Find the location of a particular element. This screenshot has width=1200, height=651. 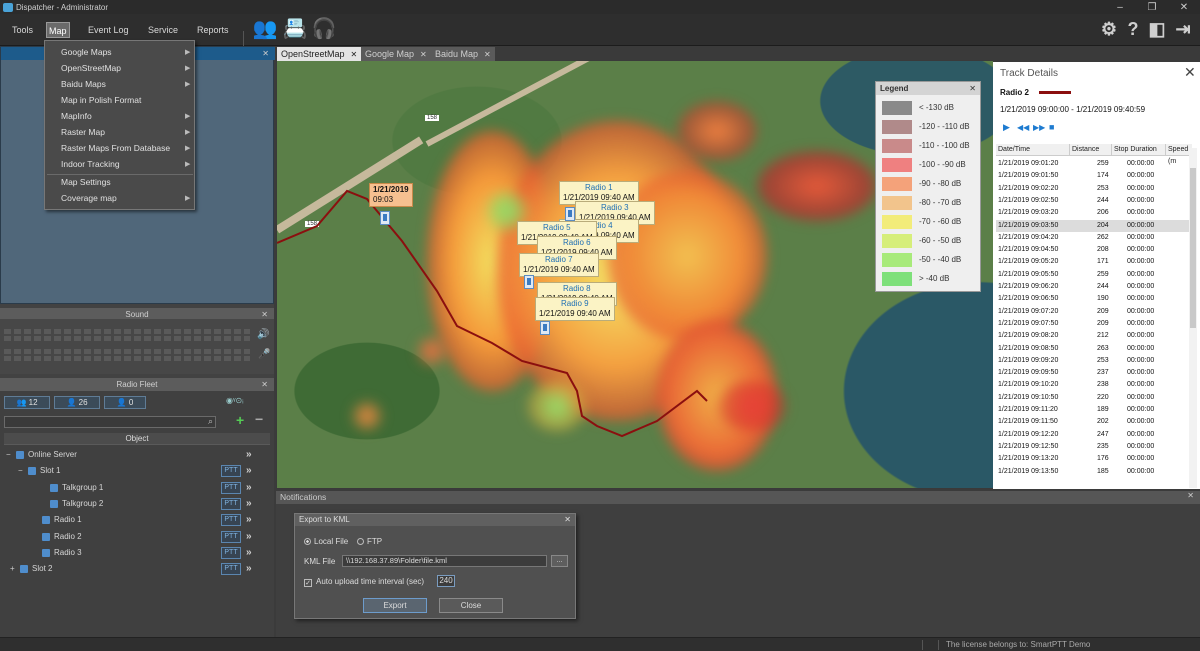

map-menu-item-7: Indoor Tracking is located at coordinates (90, 164).